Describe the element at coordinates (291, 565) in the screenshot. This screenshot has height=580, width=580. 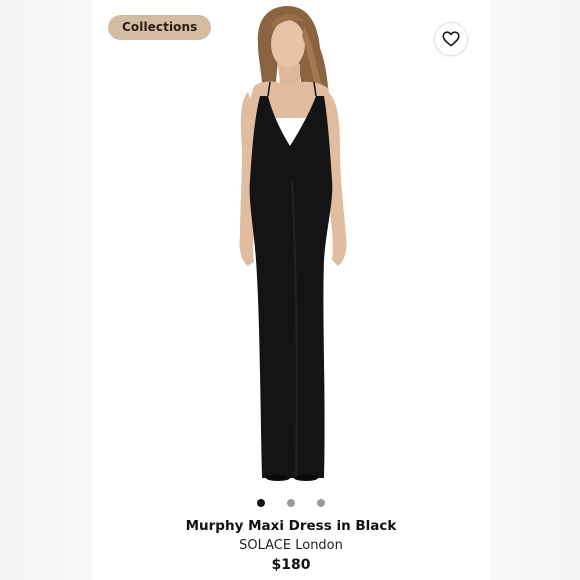
I see `product-price: $180` at that location.